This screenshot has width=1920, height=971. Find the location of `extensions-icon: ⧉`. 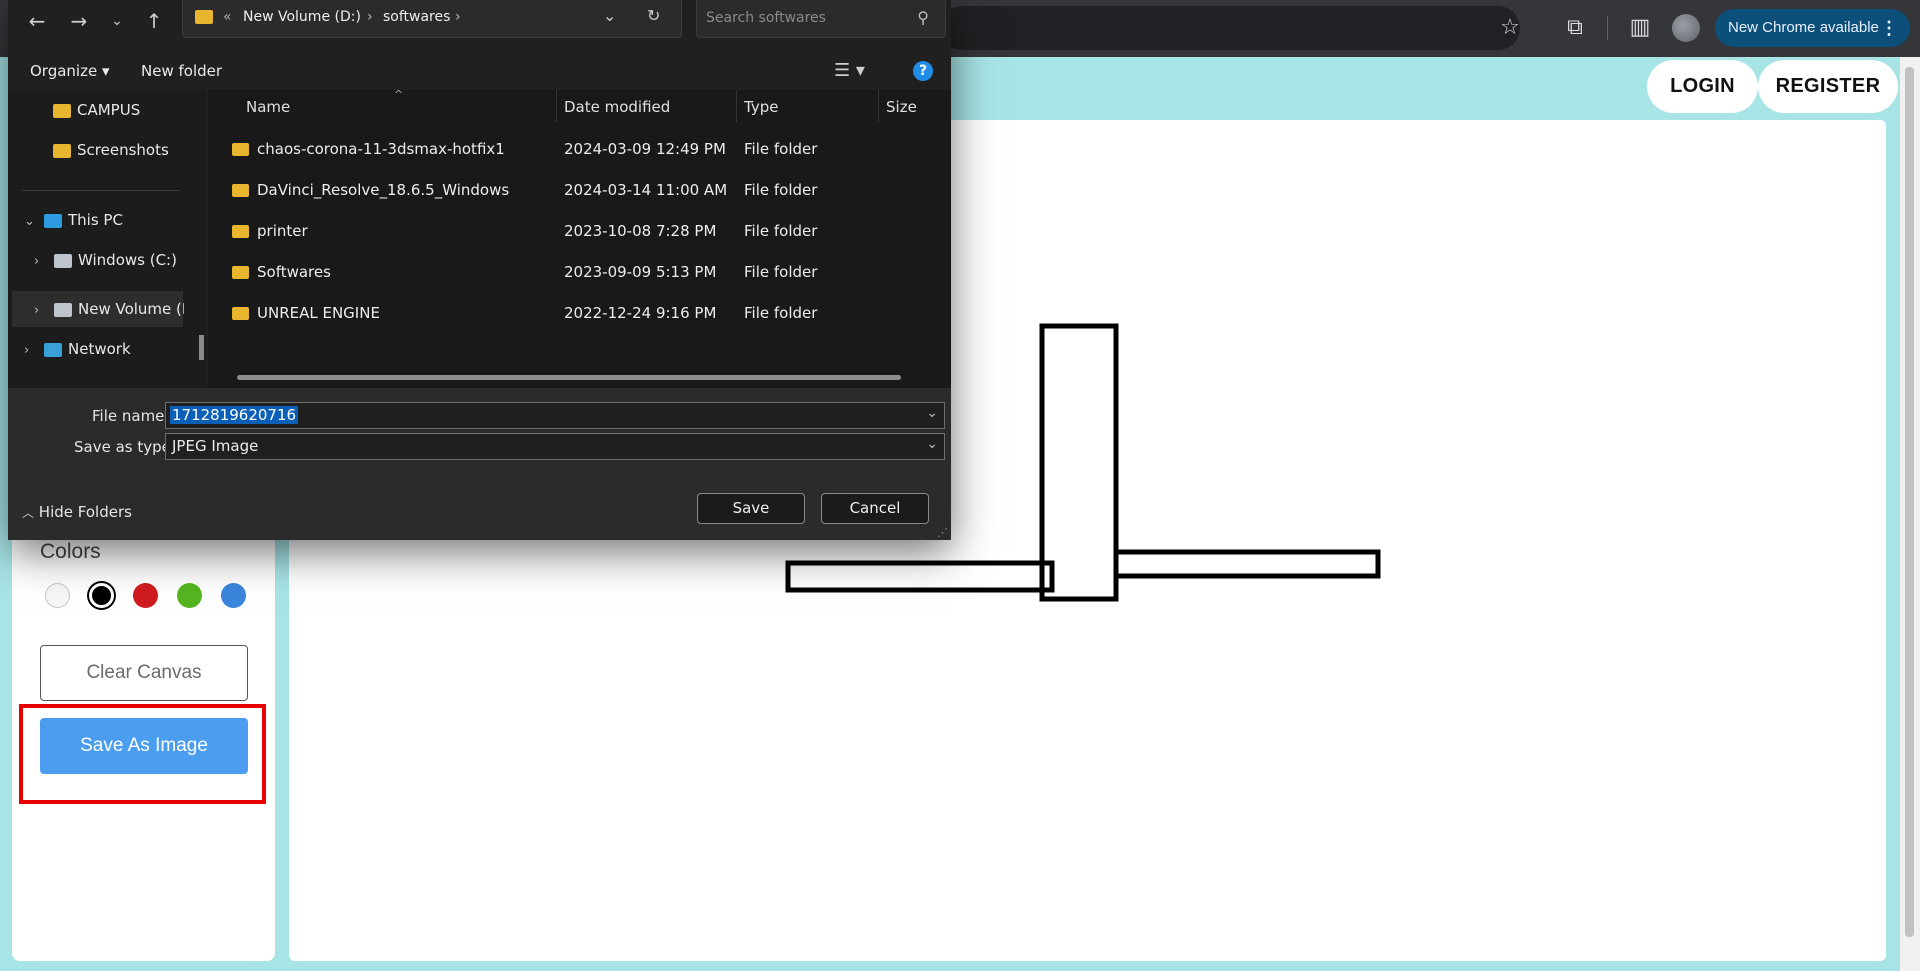

extensions-icon: ⧉ is located at coordinates (1575, 28).